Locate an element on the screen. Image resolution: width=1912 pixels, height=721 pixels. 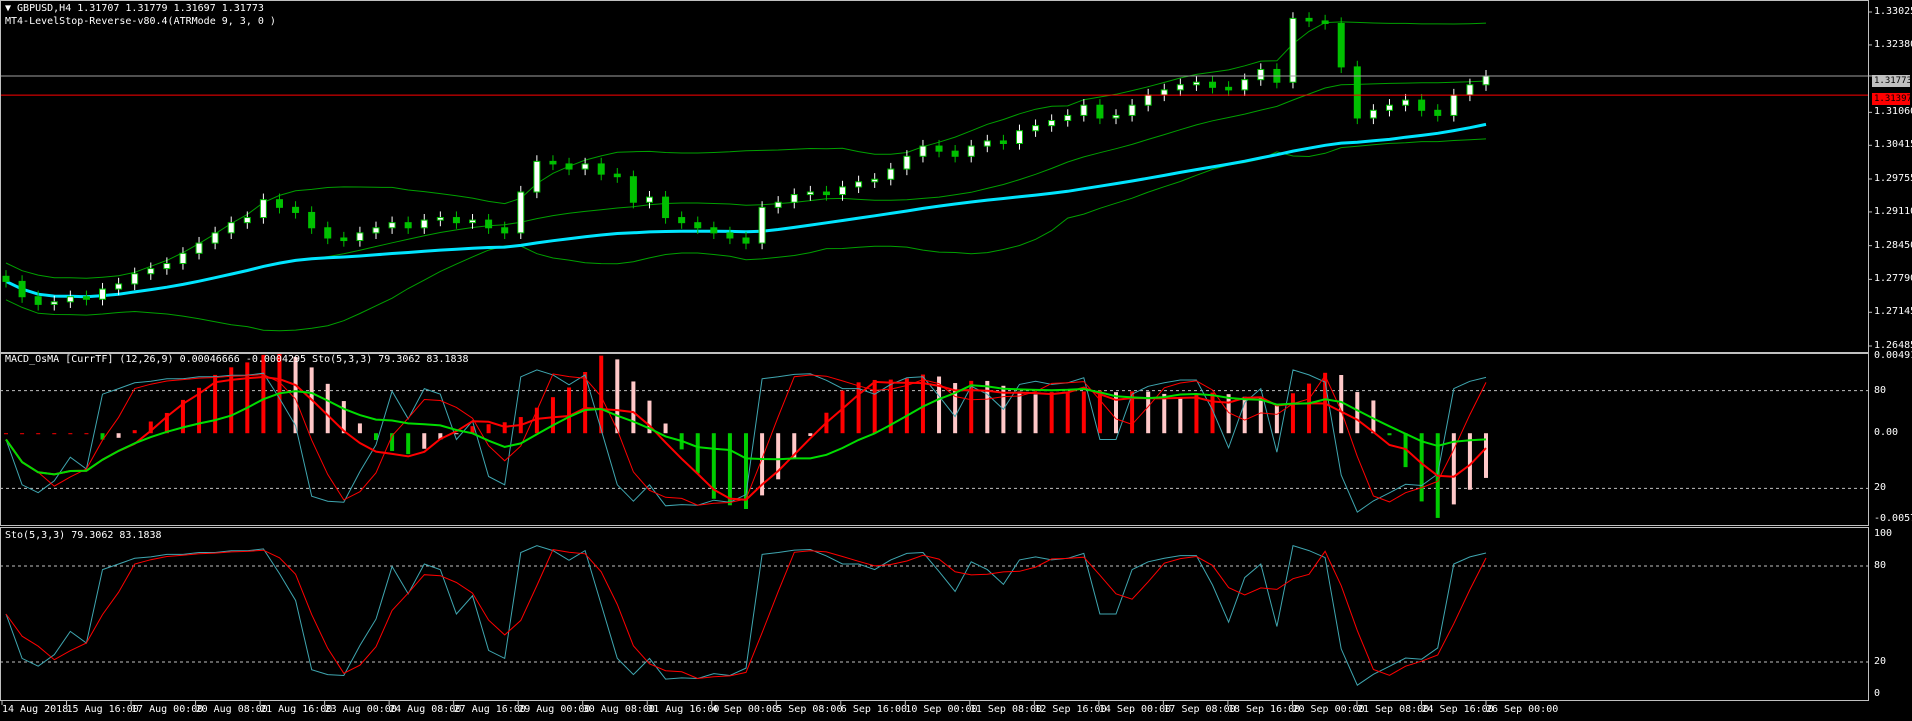
stochastic-signal-line is located at coordinates (746, 614).